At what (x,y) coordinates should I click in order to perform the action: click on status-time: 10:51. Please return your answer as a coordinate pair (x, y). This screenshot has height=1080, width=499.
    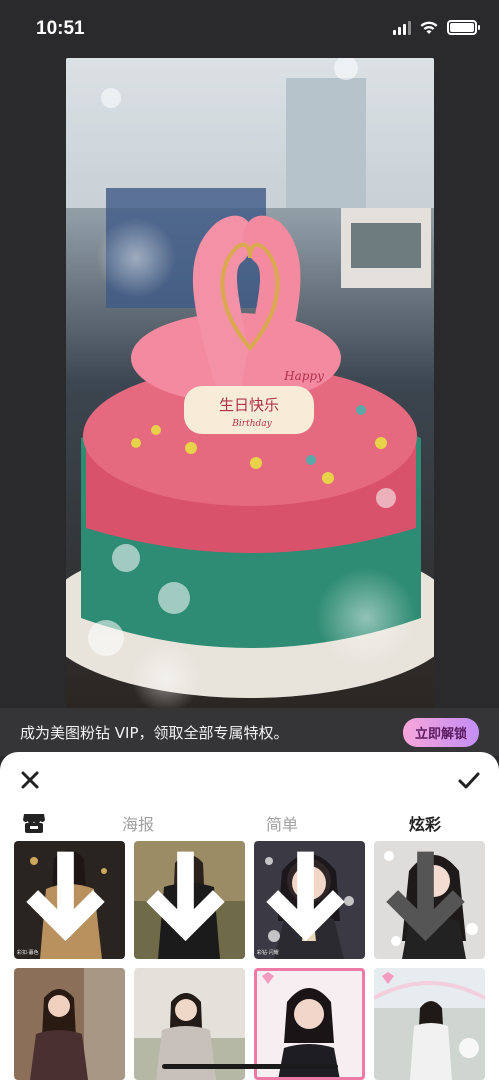
    Looking at the image, I should click on (60, 28).